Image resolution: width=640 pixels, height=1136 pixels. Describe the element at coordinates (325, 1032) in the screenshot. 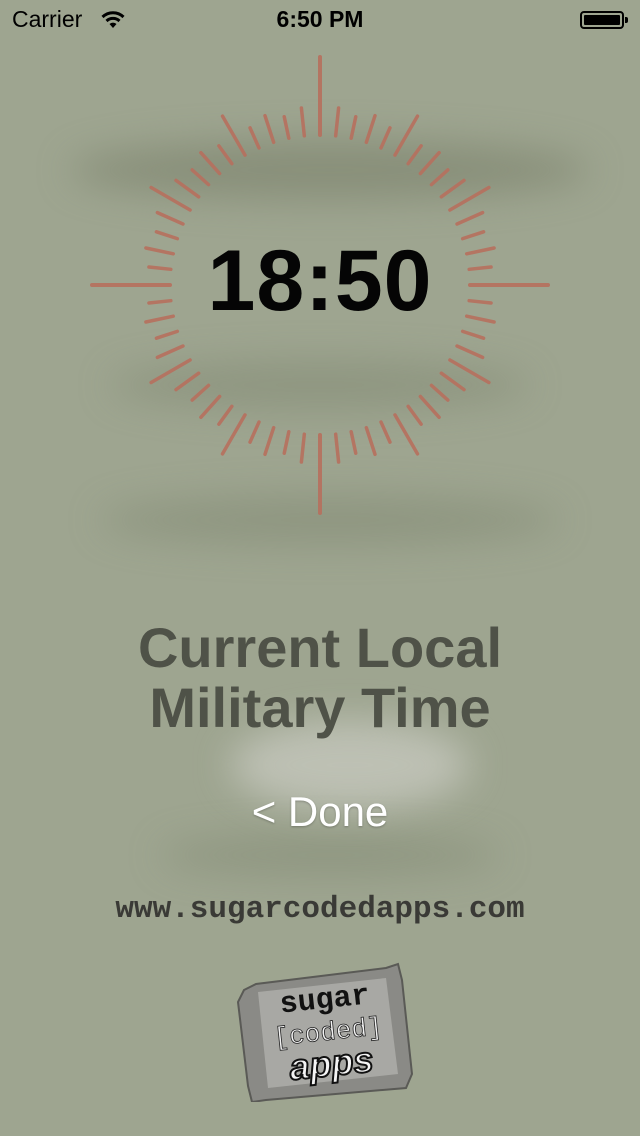

I see `sugarcoded-apps-logo: sugar [coded] apps` at that location.